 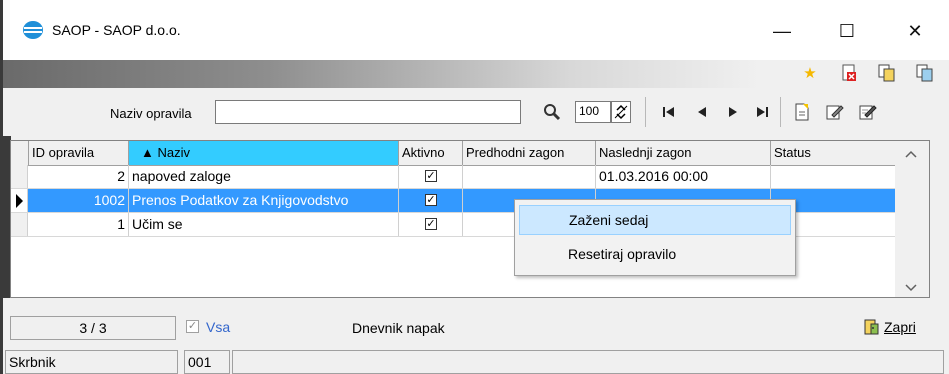 I want to click on menu-item-resetiraj-opravilo: Resetiraj opravilo, so click(x=655, y=254).